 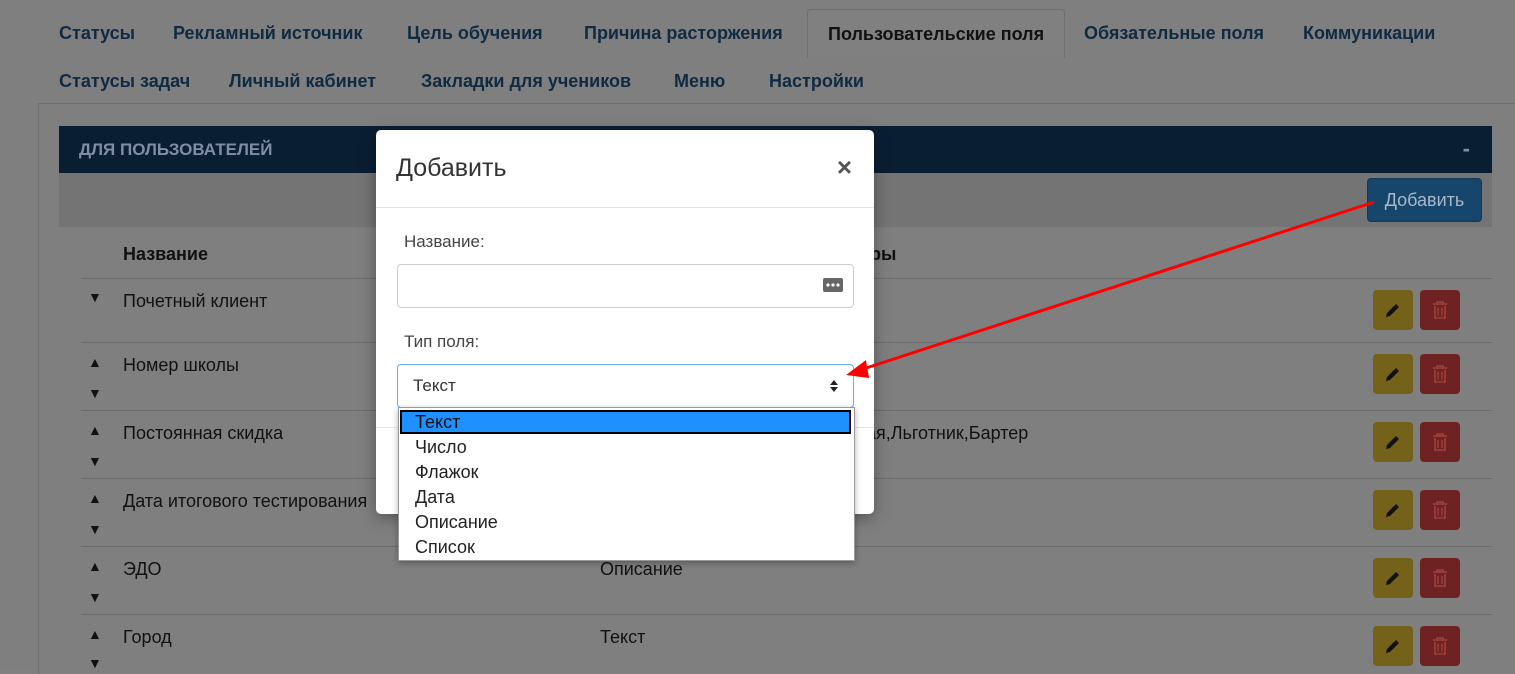 I want to click on field-type-value: Текст, so click(x=434, y=385).